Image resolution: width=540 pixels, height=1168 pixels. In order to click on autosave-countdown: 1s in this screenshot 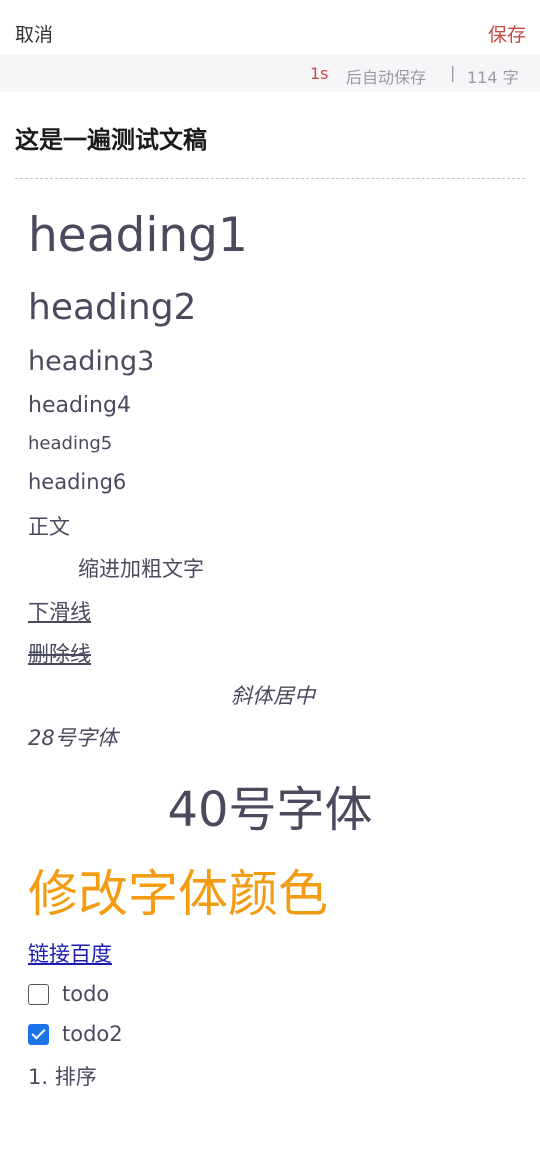, I will do `click(319, 73)`.